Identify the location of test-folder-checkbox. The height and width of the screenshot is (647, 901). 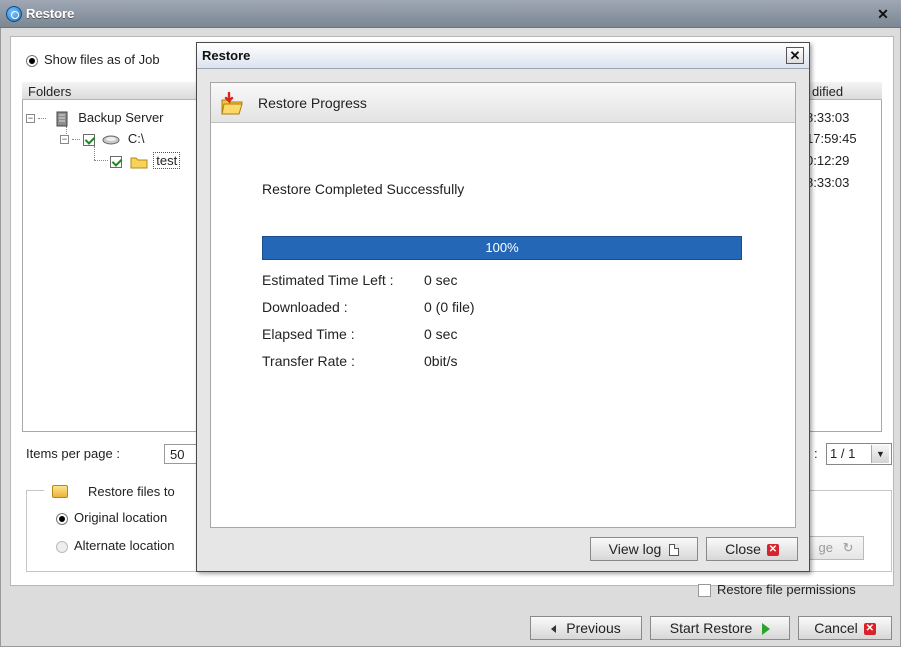
(116, 161).